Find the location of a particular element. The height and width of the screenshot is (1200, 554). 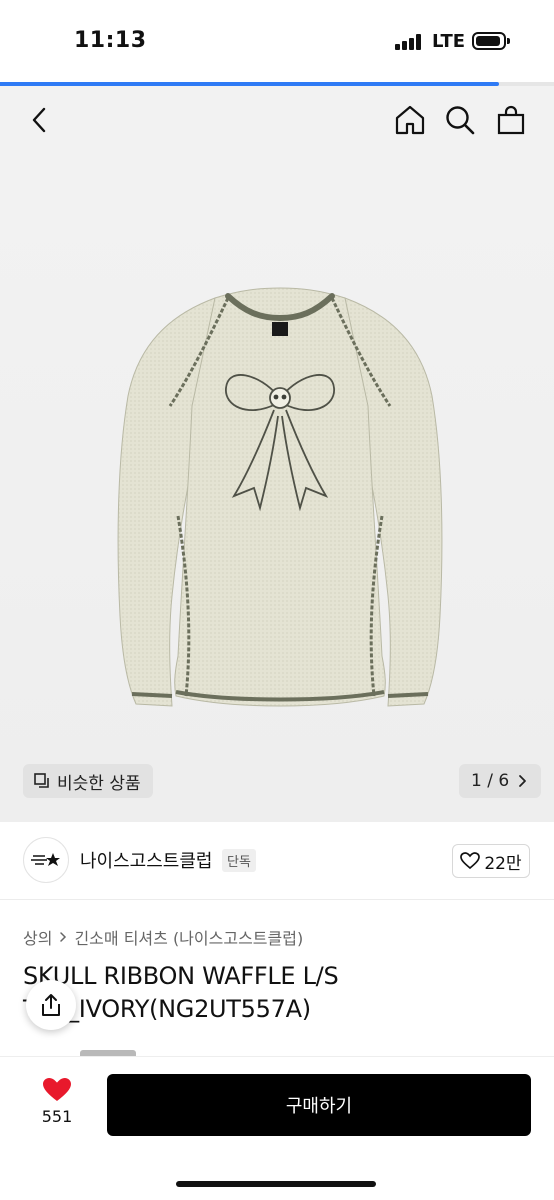

back-button is located at coordinates (40, 120).